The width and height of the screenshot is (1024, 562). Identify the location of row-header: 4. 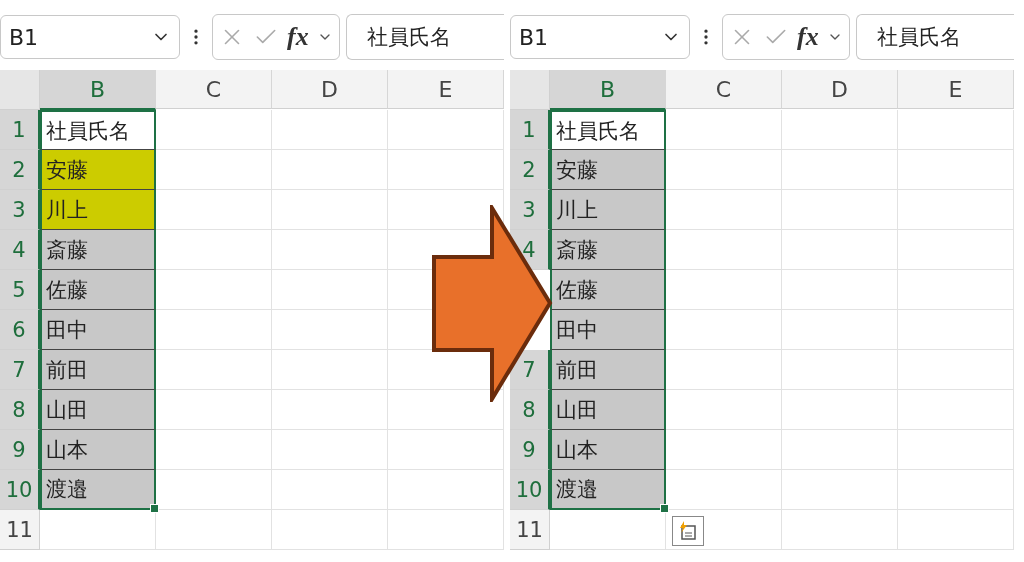
(20, 250).